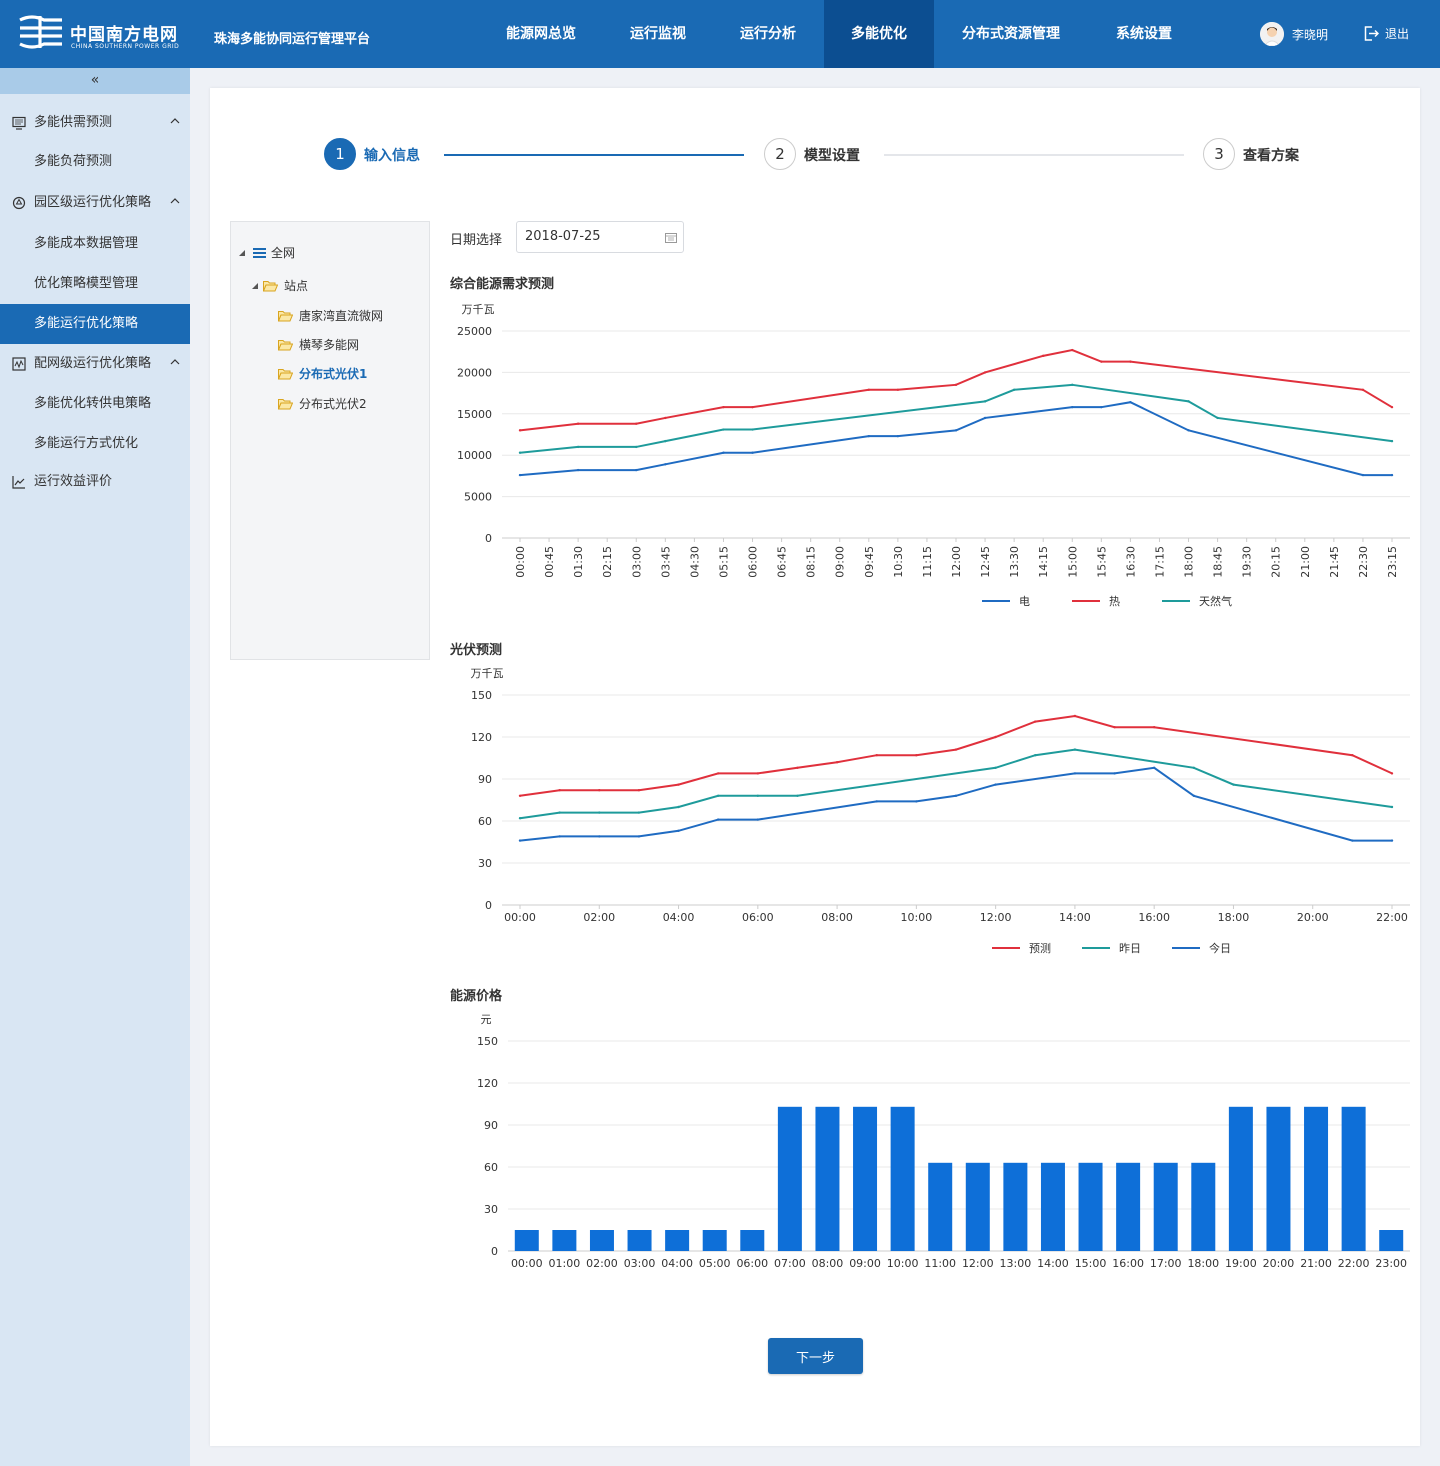 This screenshot has width=1440, height=1466. Describe the element at coordinates (95, 203) in the screenshot. I see `menu-group-park-strategy: 园区级运行优化策略` at that location.